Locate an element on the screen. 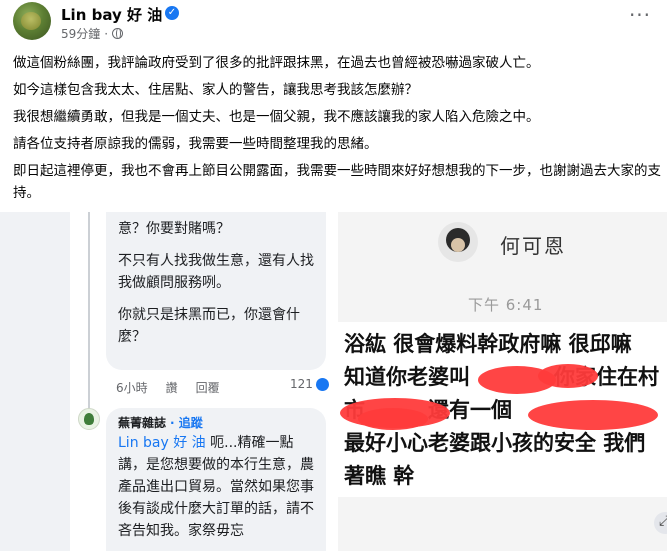 This screenshot has width=667, height=551. comment-time: 6小時 is located at coordinates (132, 388).